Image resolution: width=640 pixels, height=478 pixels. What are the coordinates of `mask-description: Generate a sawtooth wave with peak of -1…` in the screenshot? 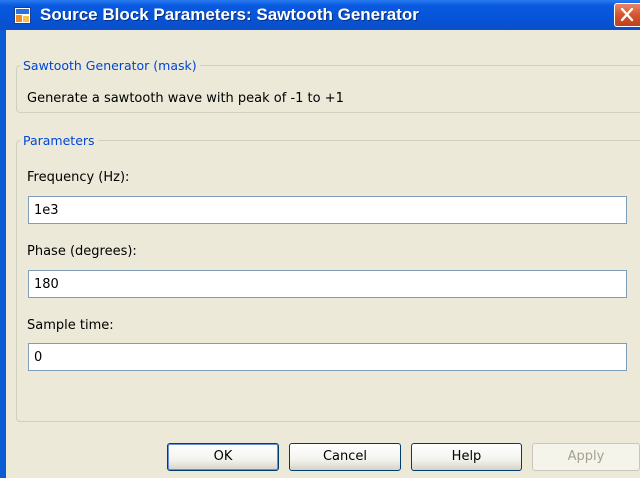 It's located at (185, 98).